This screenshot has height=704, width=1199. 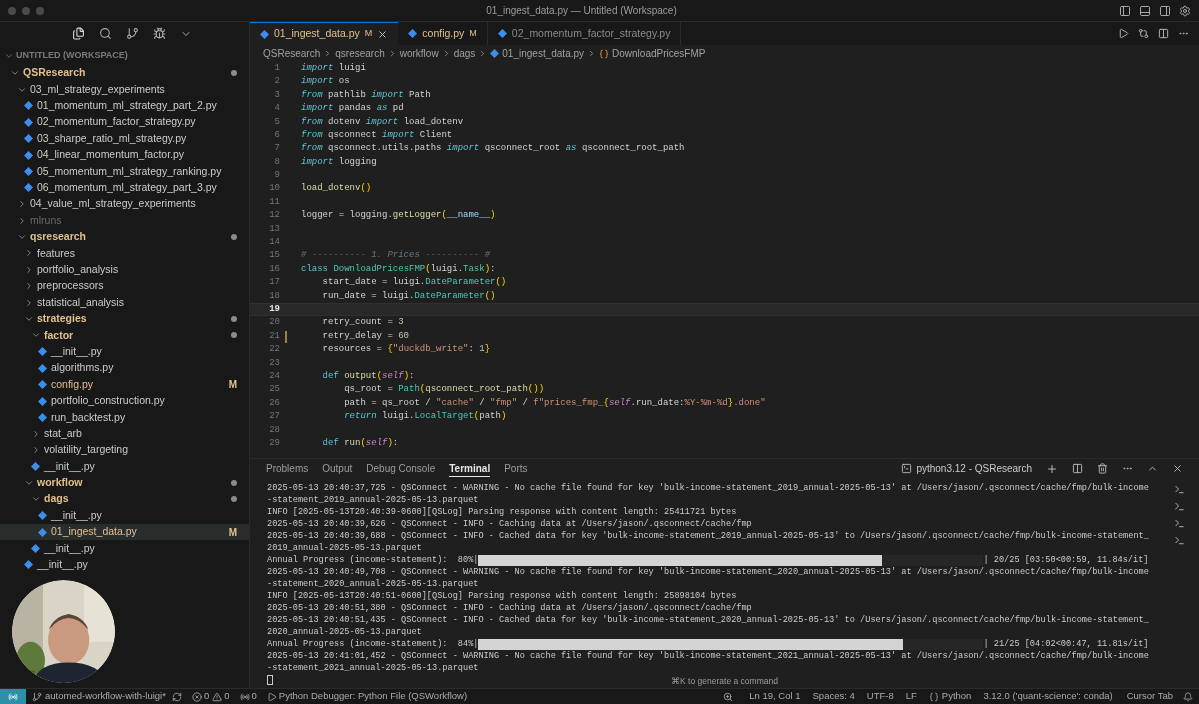 What do you see at coordinates (72, 56) in the screenshot?
I see `workspace-header: UNTITLED (WORKSPACE)` at bounding box center [72, 56].